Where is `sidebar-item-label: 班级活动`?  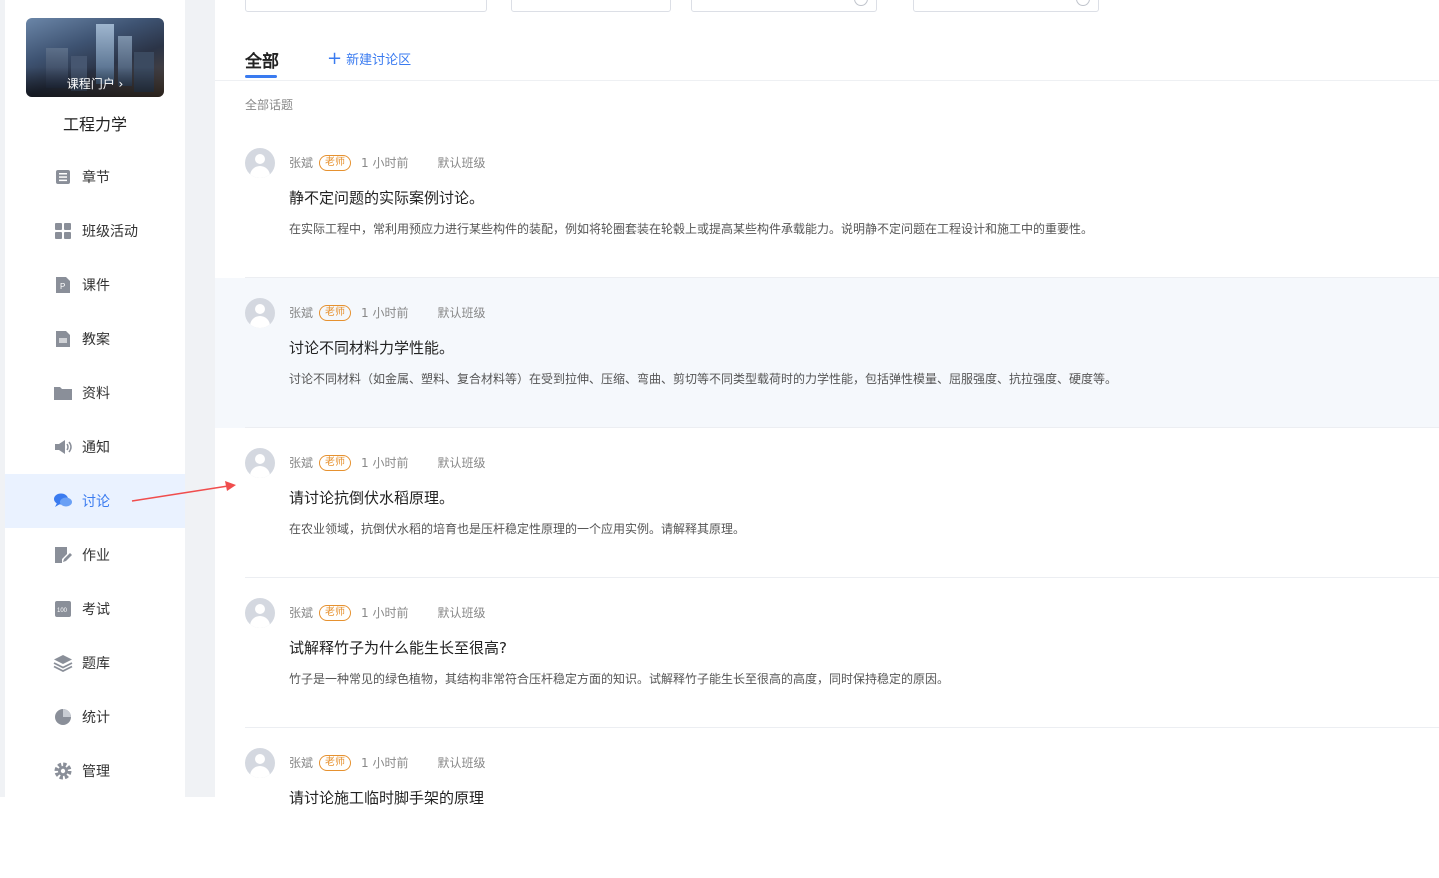
sidebar-item-label: 班级活动 is located at coordinates (110, 232).